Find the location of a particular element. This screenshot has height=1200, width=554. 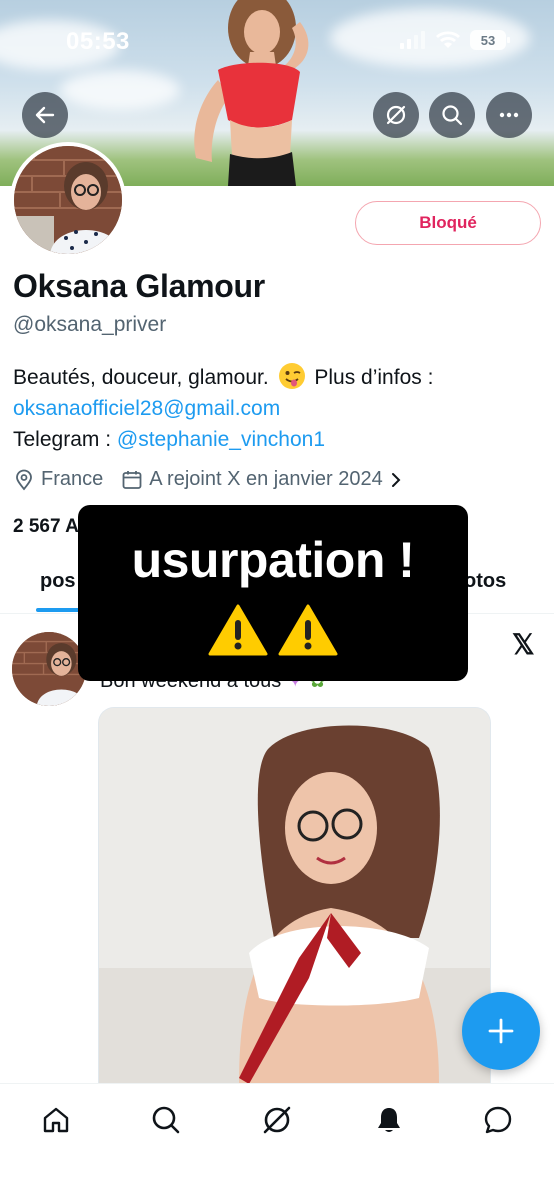

nav-home is located at coordinates (56, 1120).